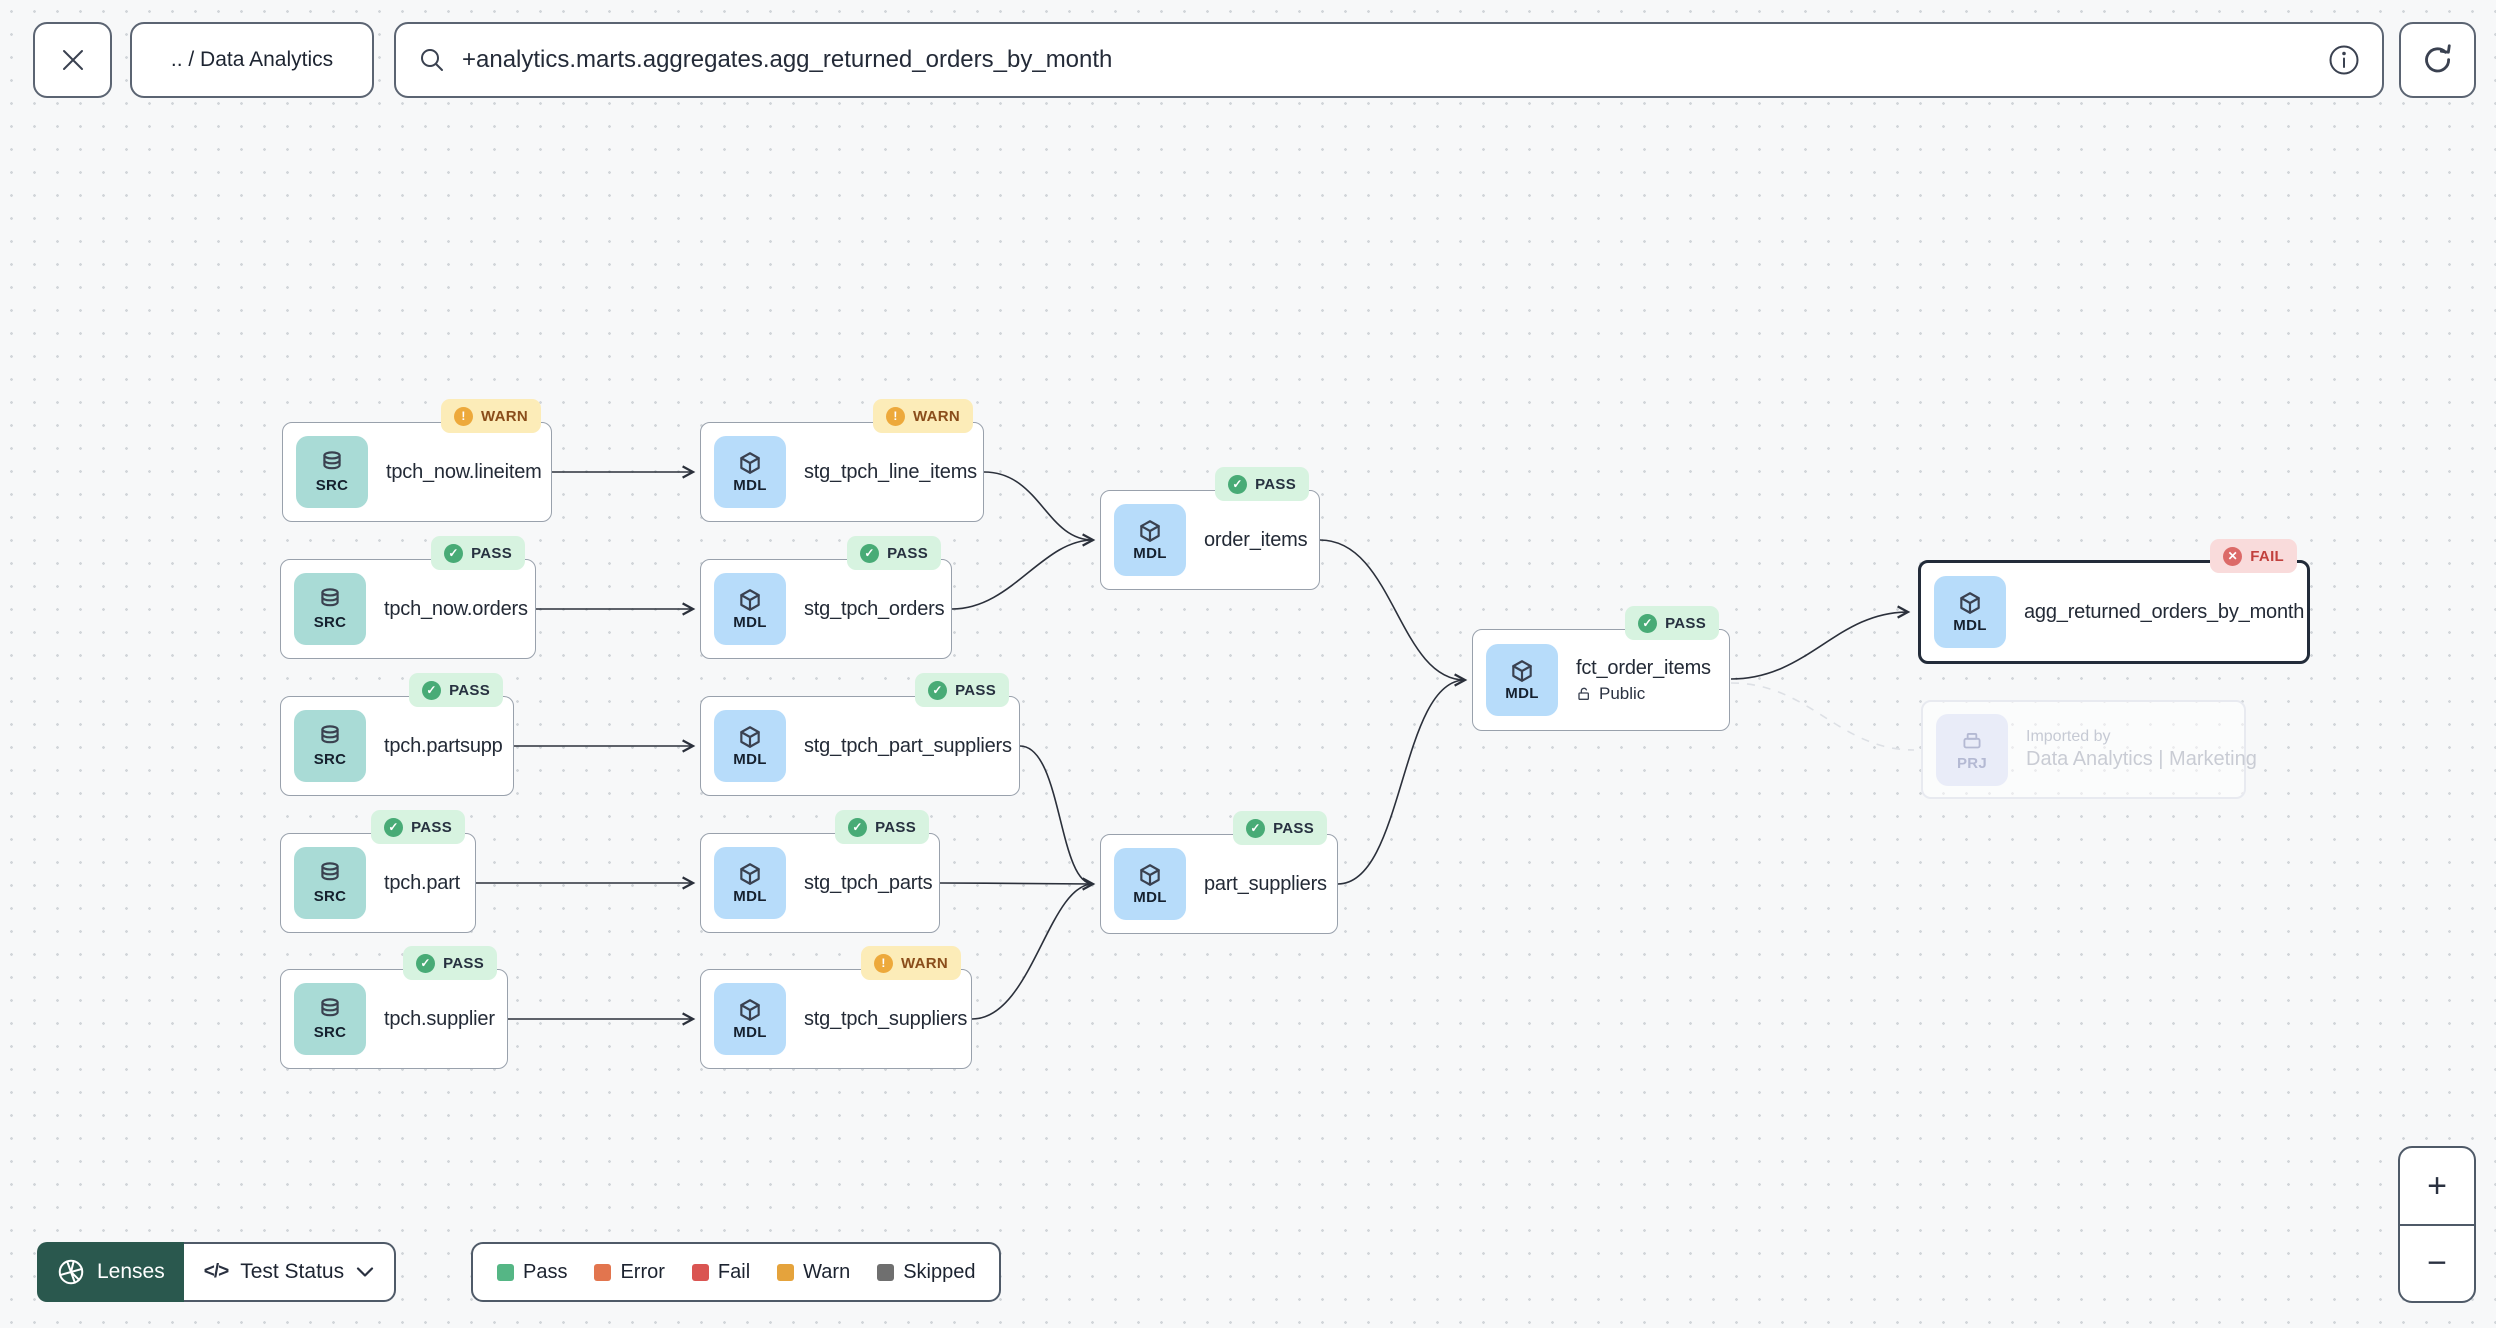 The image size is (2496, 1328). I want to click on fail-icon: ✕, so click(2233, 556).